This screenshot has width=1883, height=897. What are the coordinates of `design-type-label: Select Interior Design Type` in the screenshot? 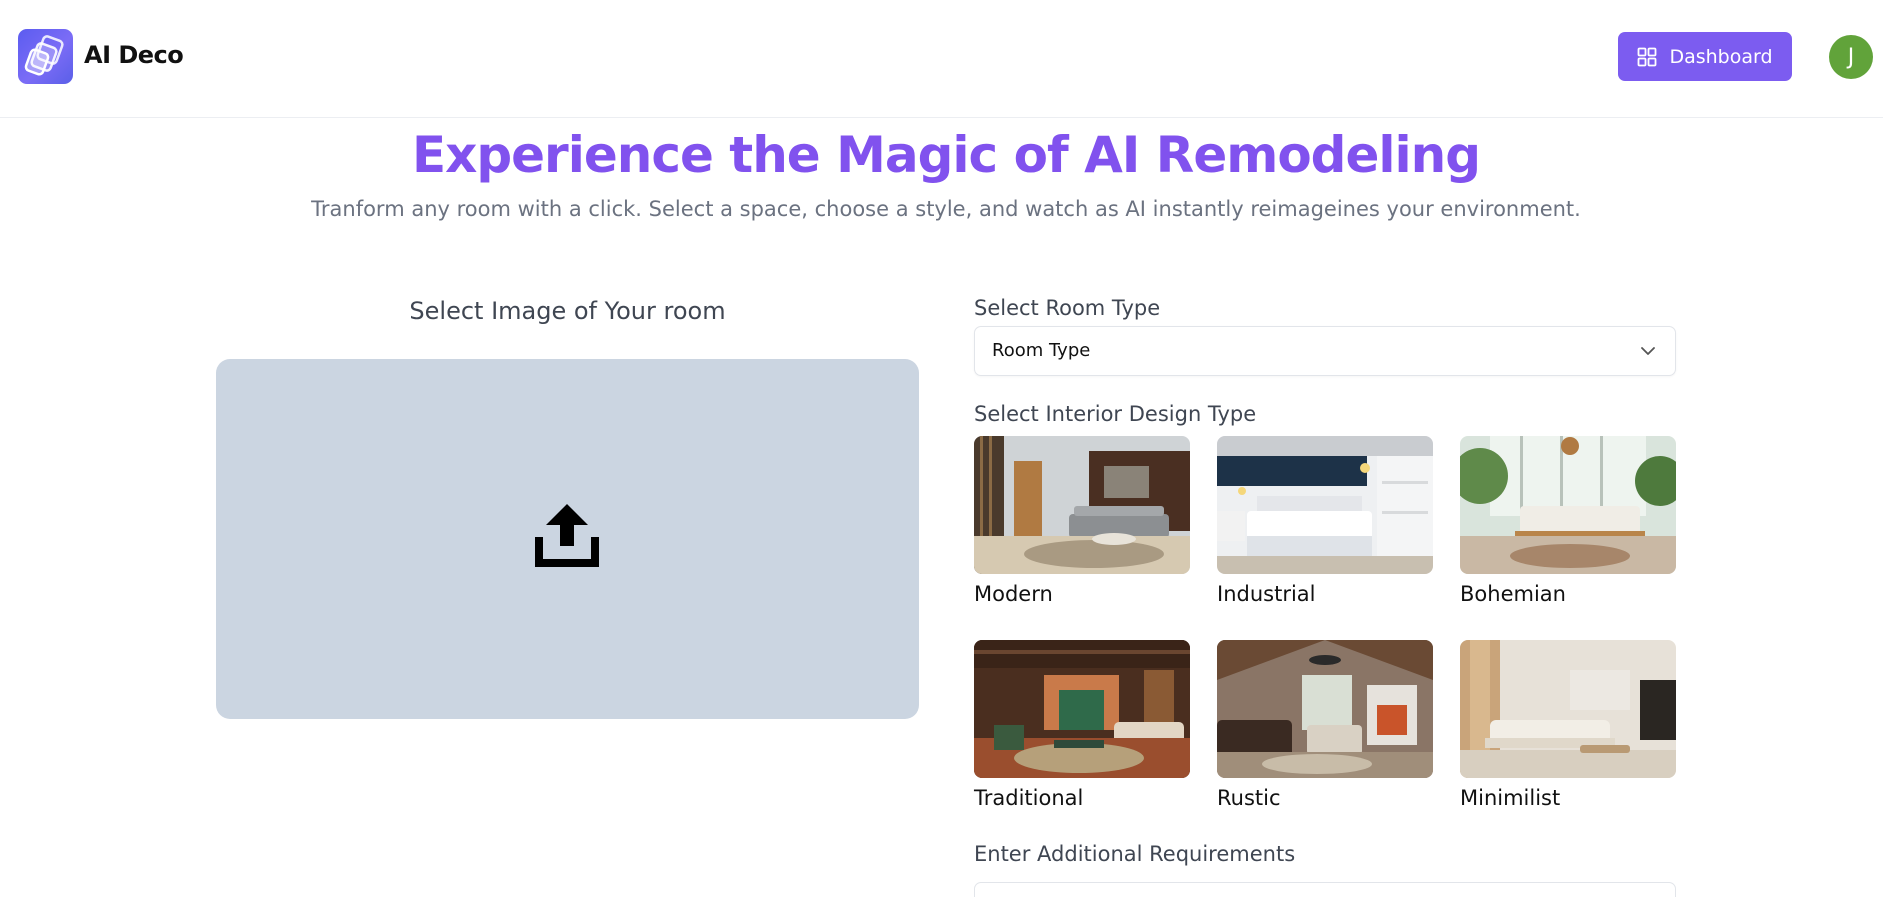 It's located at (1115, 414).